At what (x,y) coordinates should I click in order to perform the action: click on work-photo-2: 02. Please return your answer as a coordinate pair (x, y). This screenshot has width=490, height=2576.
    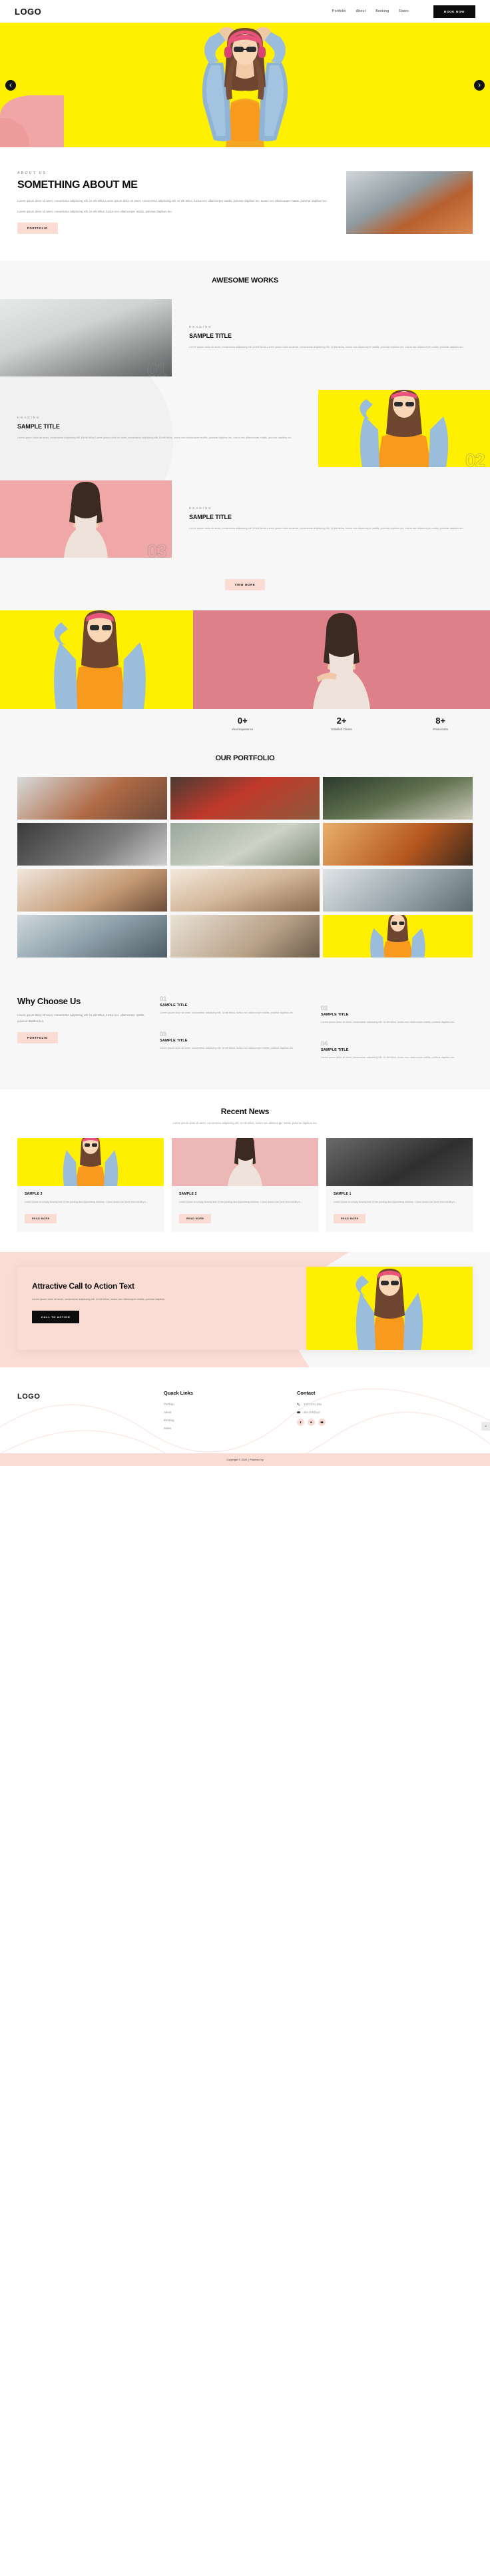
    Looking at the image, I should click on (404, 429).